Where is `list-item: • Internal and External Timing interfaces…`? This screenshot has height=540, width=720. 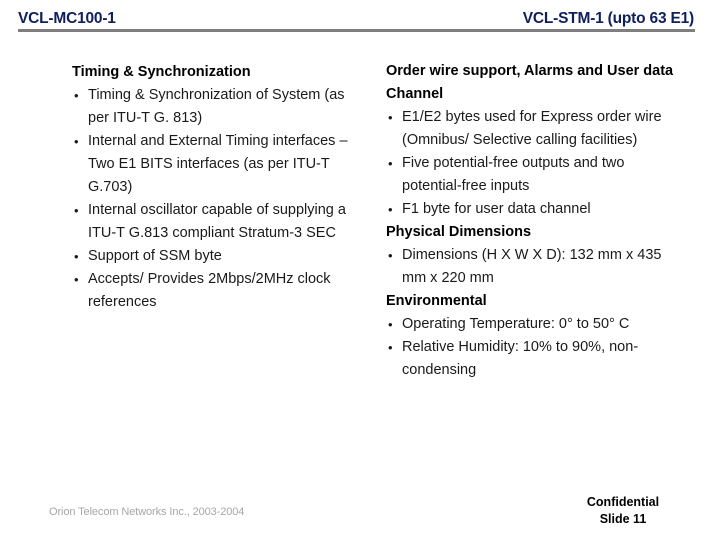
list-item: • Internal and External Timing interfaces… is located at coordinates (212, 164).